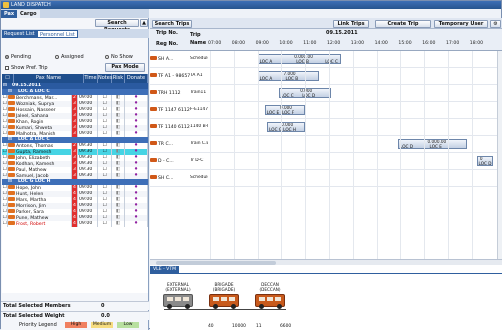 This screenshot has width=502, height=330. What do you see at coordinates (26, 68) in the screenshot?
I see `show-pref-trip-checkbox: Show Pref. Trip` at bounding box center [26, 68].